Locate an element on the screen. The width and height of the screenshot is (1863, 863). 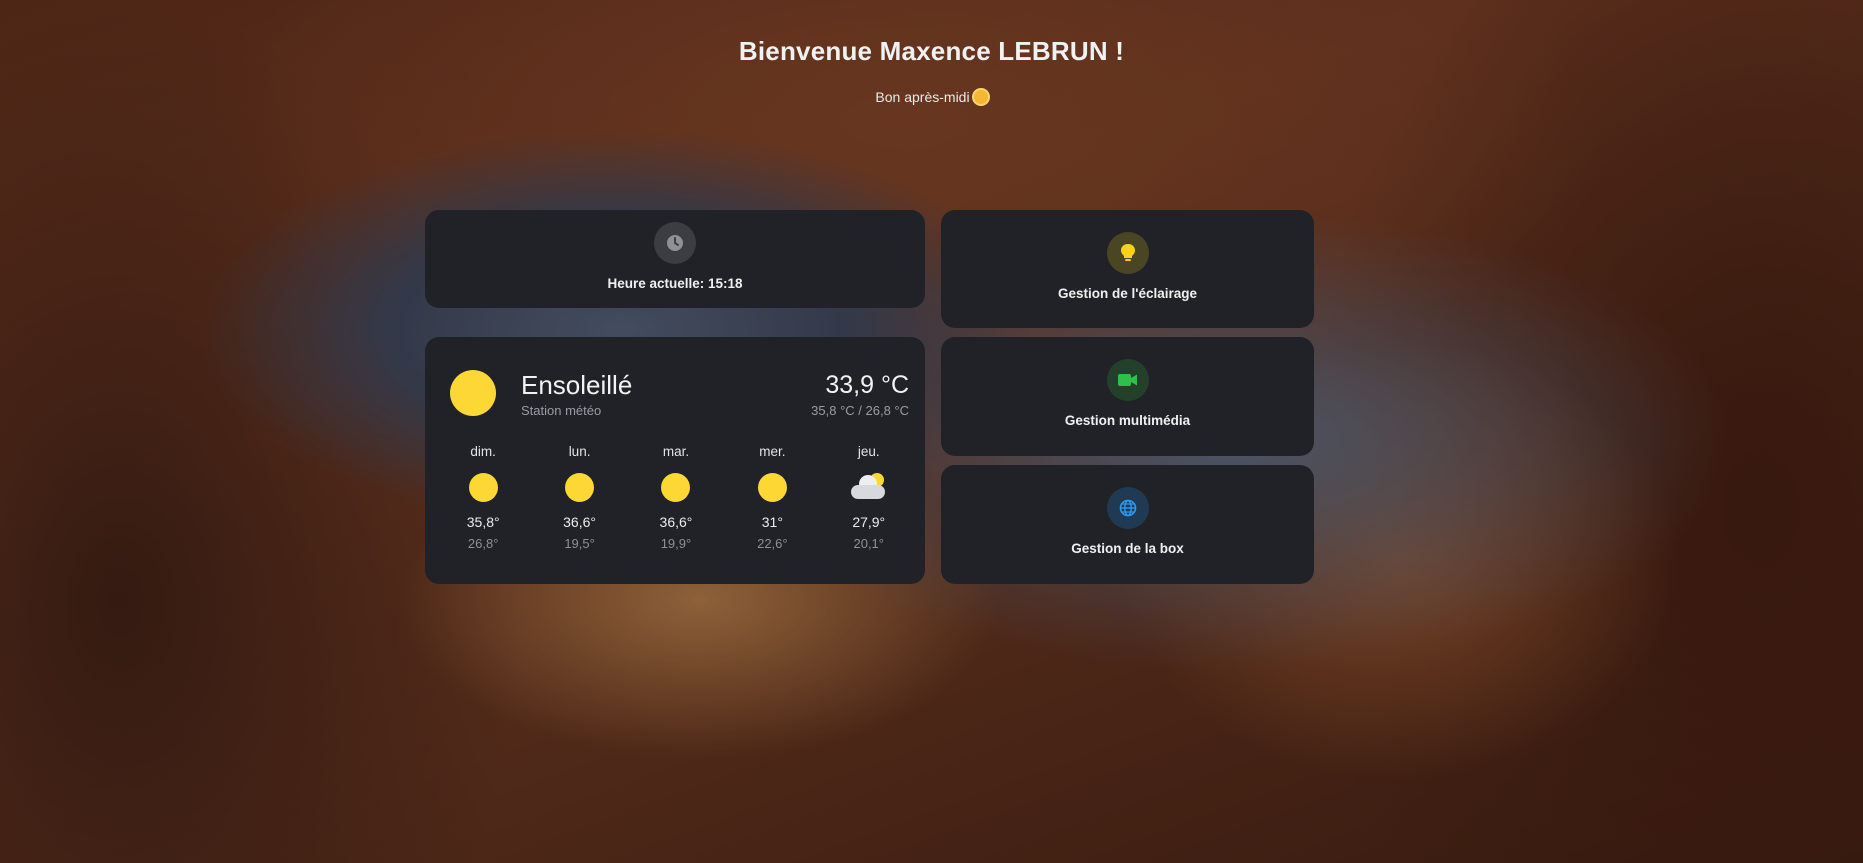
forecast-day-name: mer. is located at coordinates (772, 451).